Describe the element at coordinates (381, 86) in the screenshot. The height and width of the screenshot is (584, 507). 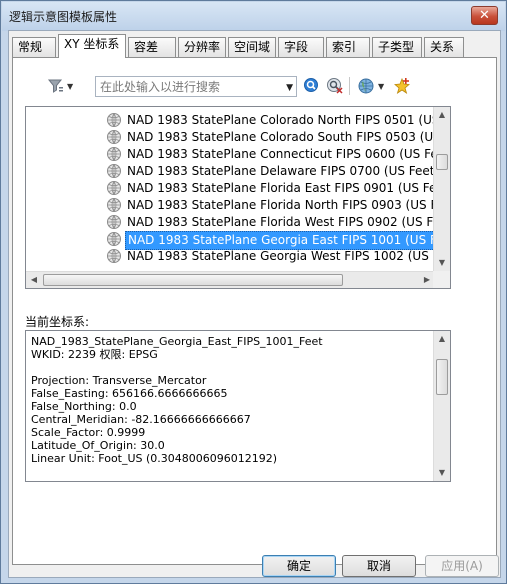
I see `add-coordinate-system-dropdown-icon: ▼` at that location.